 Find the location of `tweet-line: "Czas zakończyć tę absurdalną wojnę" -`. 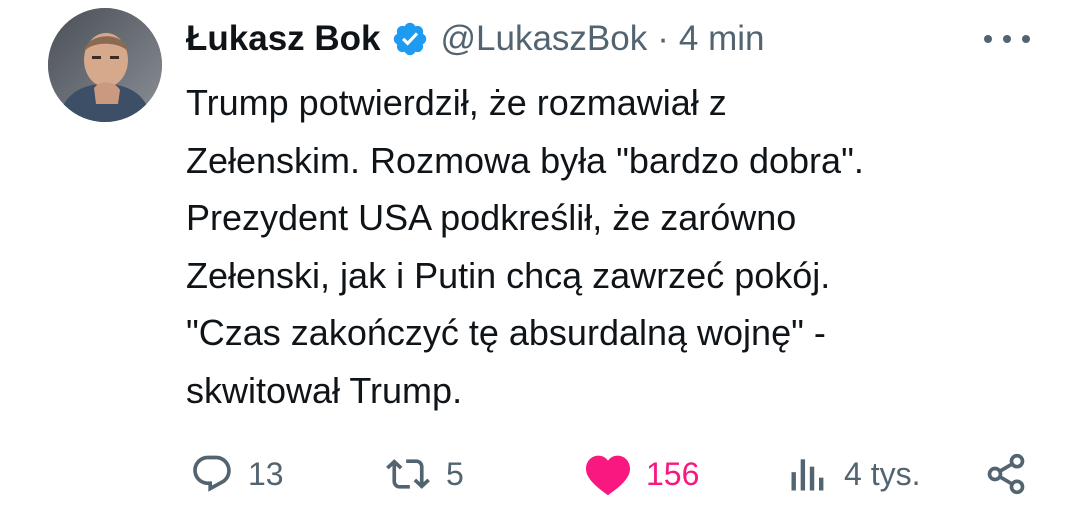

tweet-line: "Czas zakończyć tę absurdalną wojnę" - is located at coordinates (506, 332).